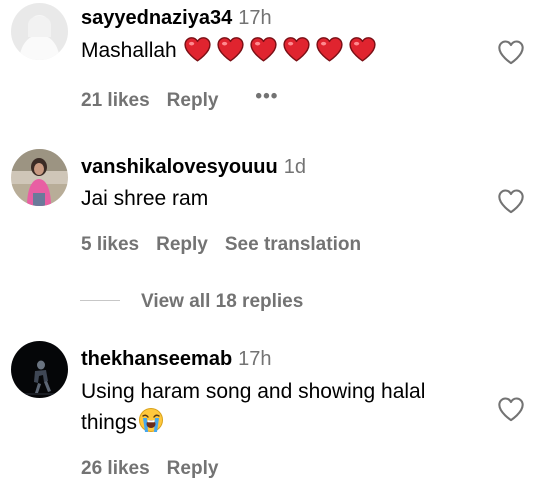  What do you see at coordinates (151, 424) in the screenshot?
I see `loudly-crying-face-icon` at bounding box center [151, 424].